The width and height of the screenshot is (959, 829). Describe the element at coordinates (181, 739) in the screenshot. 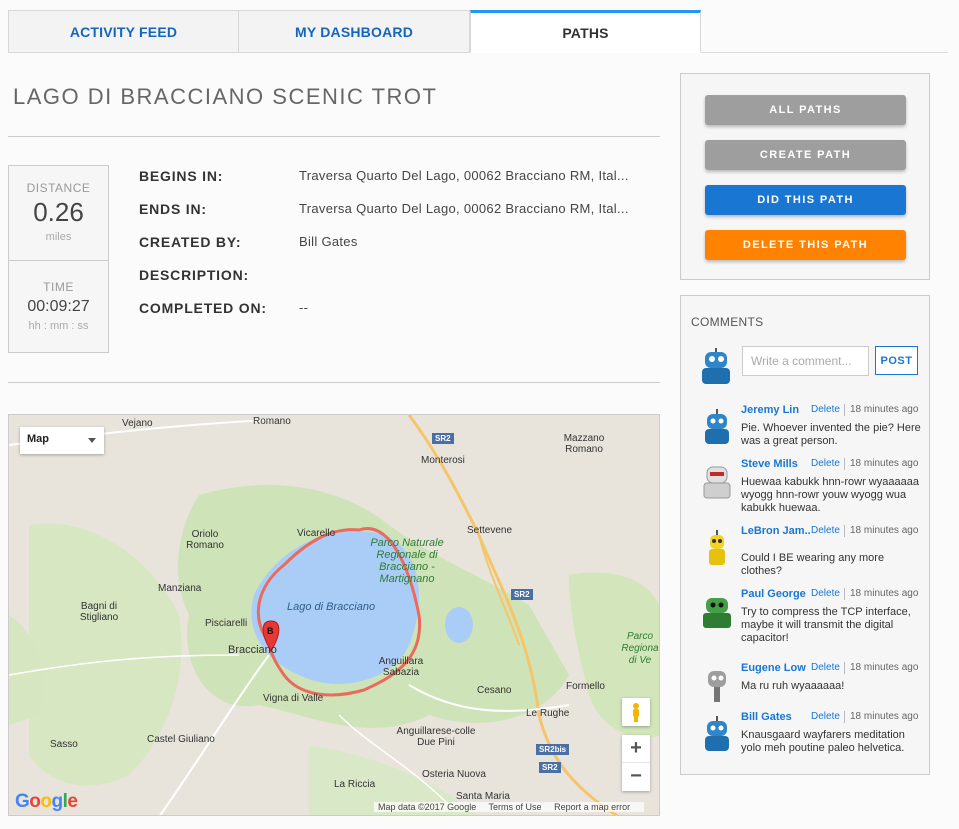

I see `map-label-castel: Castel Giuliano` at that location.